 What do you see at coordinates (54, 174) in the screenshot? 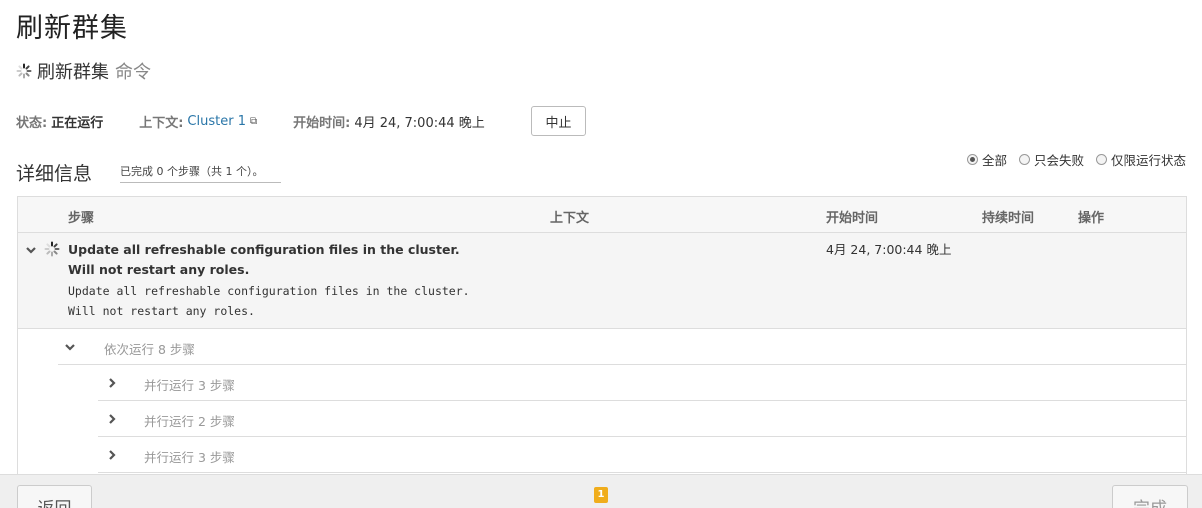
I see `details-title: 详细信息` at bounding box center [54, 174].